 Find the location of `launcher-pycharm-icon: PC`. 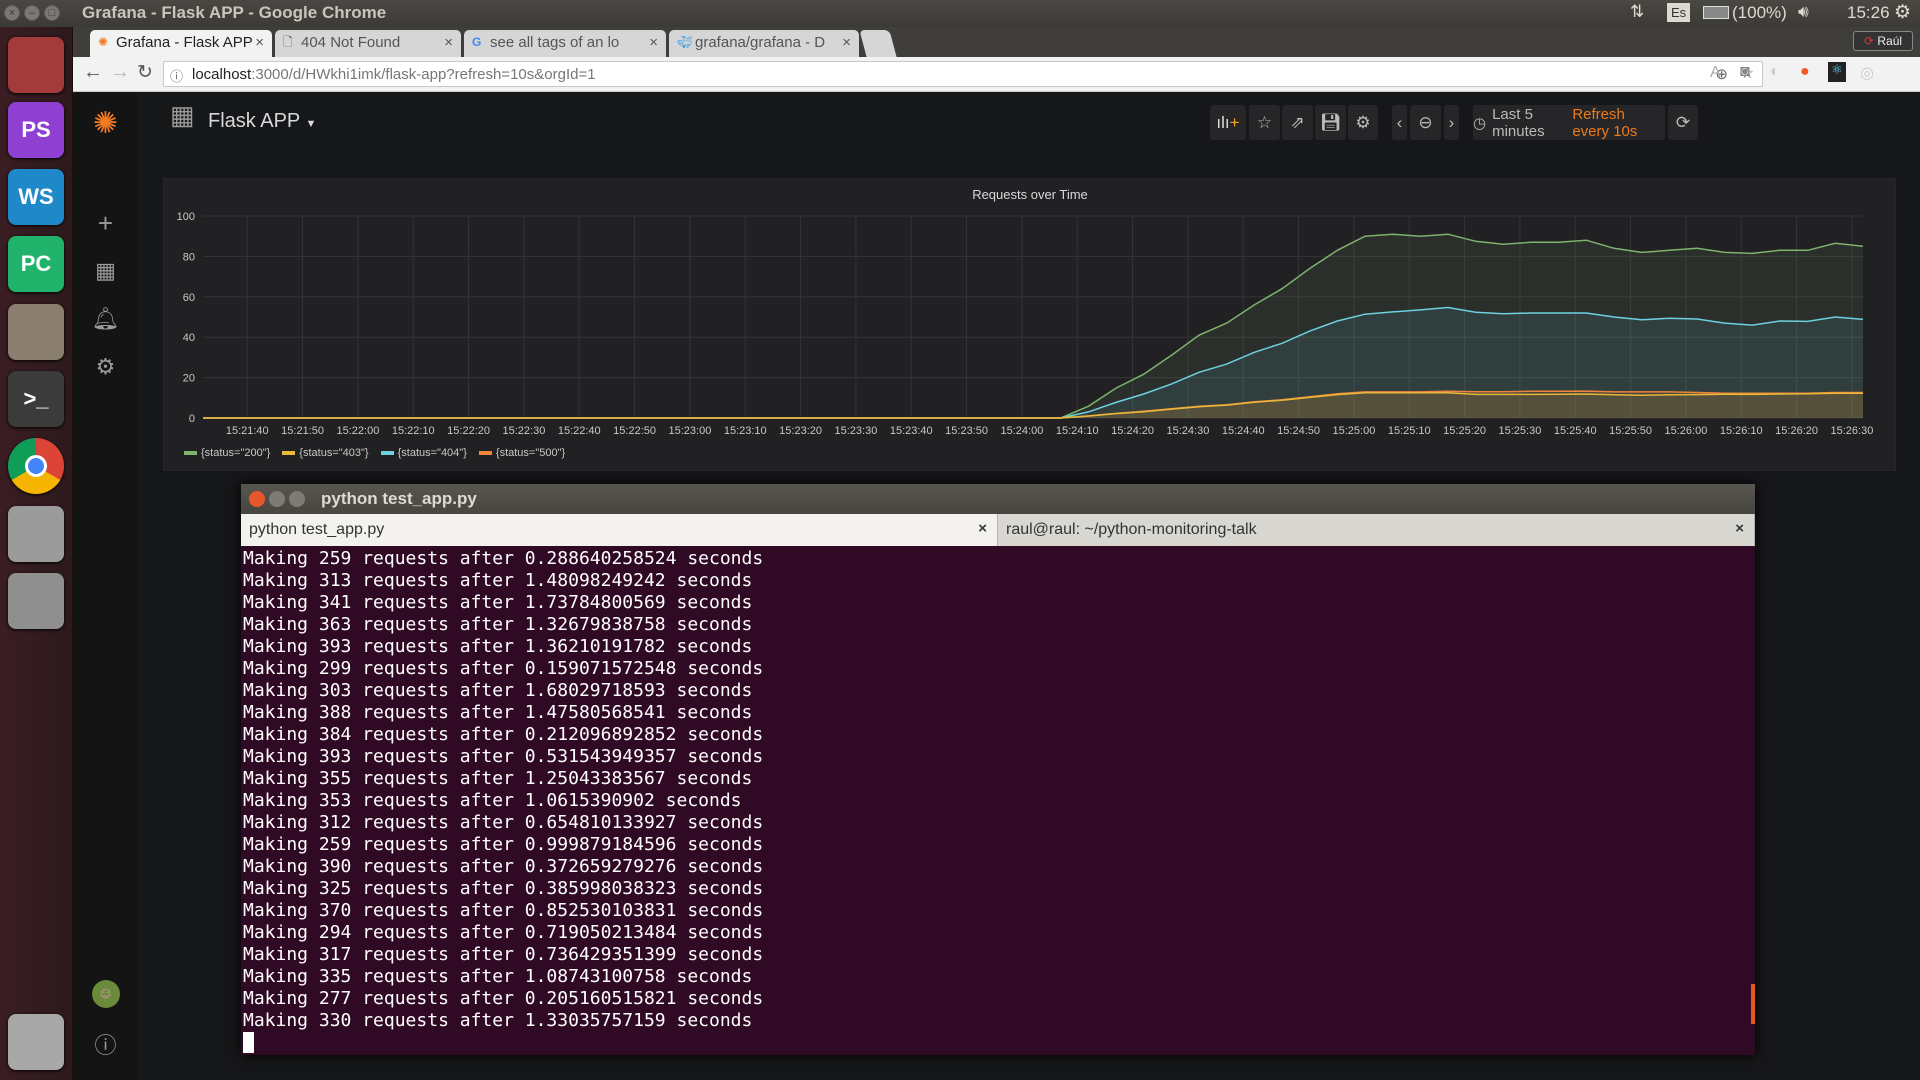

launcher-pycharm-icon: PC is located at coordinates (36, 264).